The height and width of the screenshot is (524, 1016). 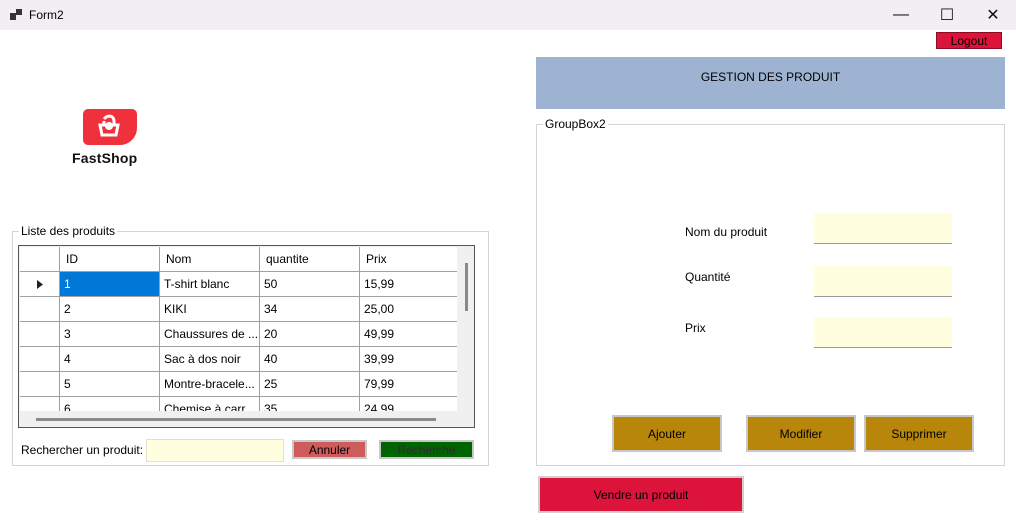 What do you see at coordinates (310, 404) in the screenshot?
I see `cell-quantite: 35` at bounding box center [310, 404].